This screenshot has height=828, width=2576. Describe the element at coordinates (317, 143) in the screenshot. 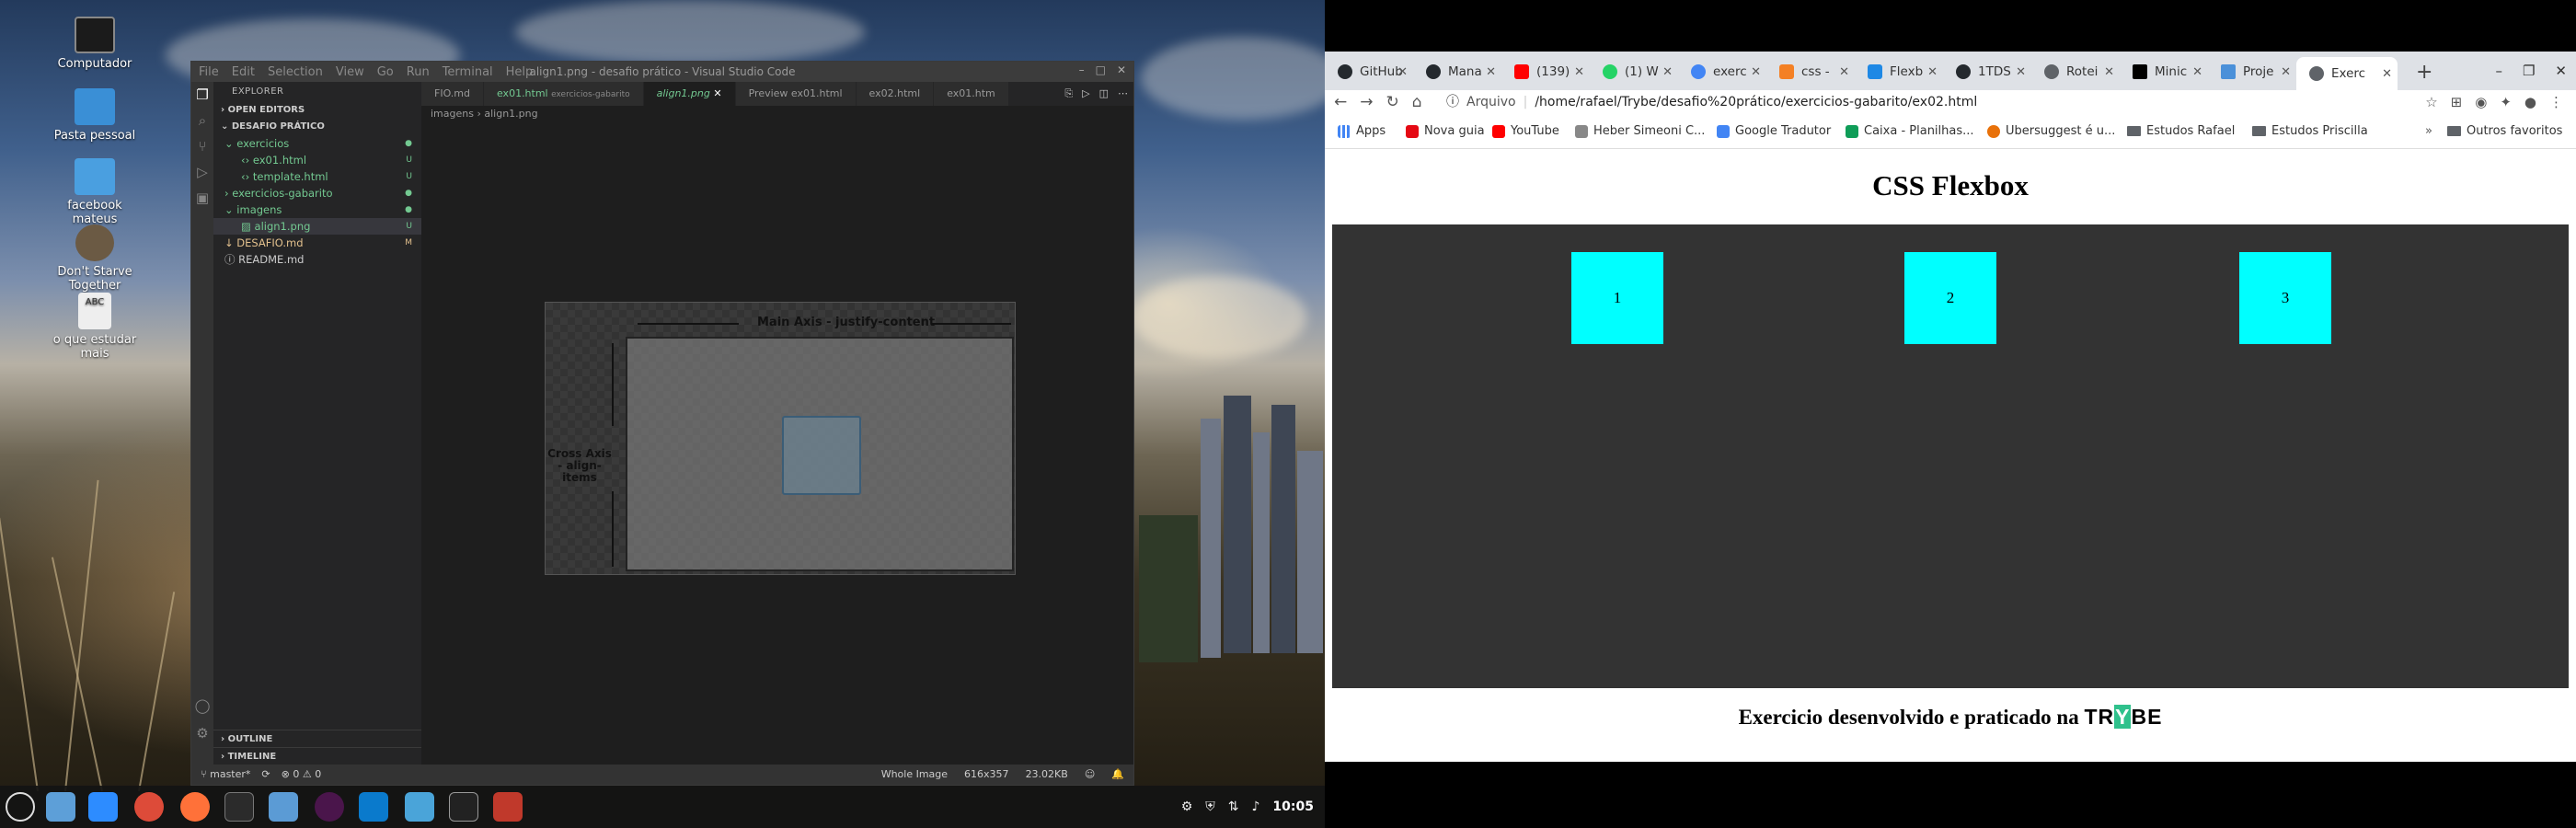

I see `tree-folder-exercicios: ⌄ exercicios ●` at that location.